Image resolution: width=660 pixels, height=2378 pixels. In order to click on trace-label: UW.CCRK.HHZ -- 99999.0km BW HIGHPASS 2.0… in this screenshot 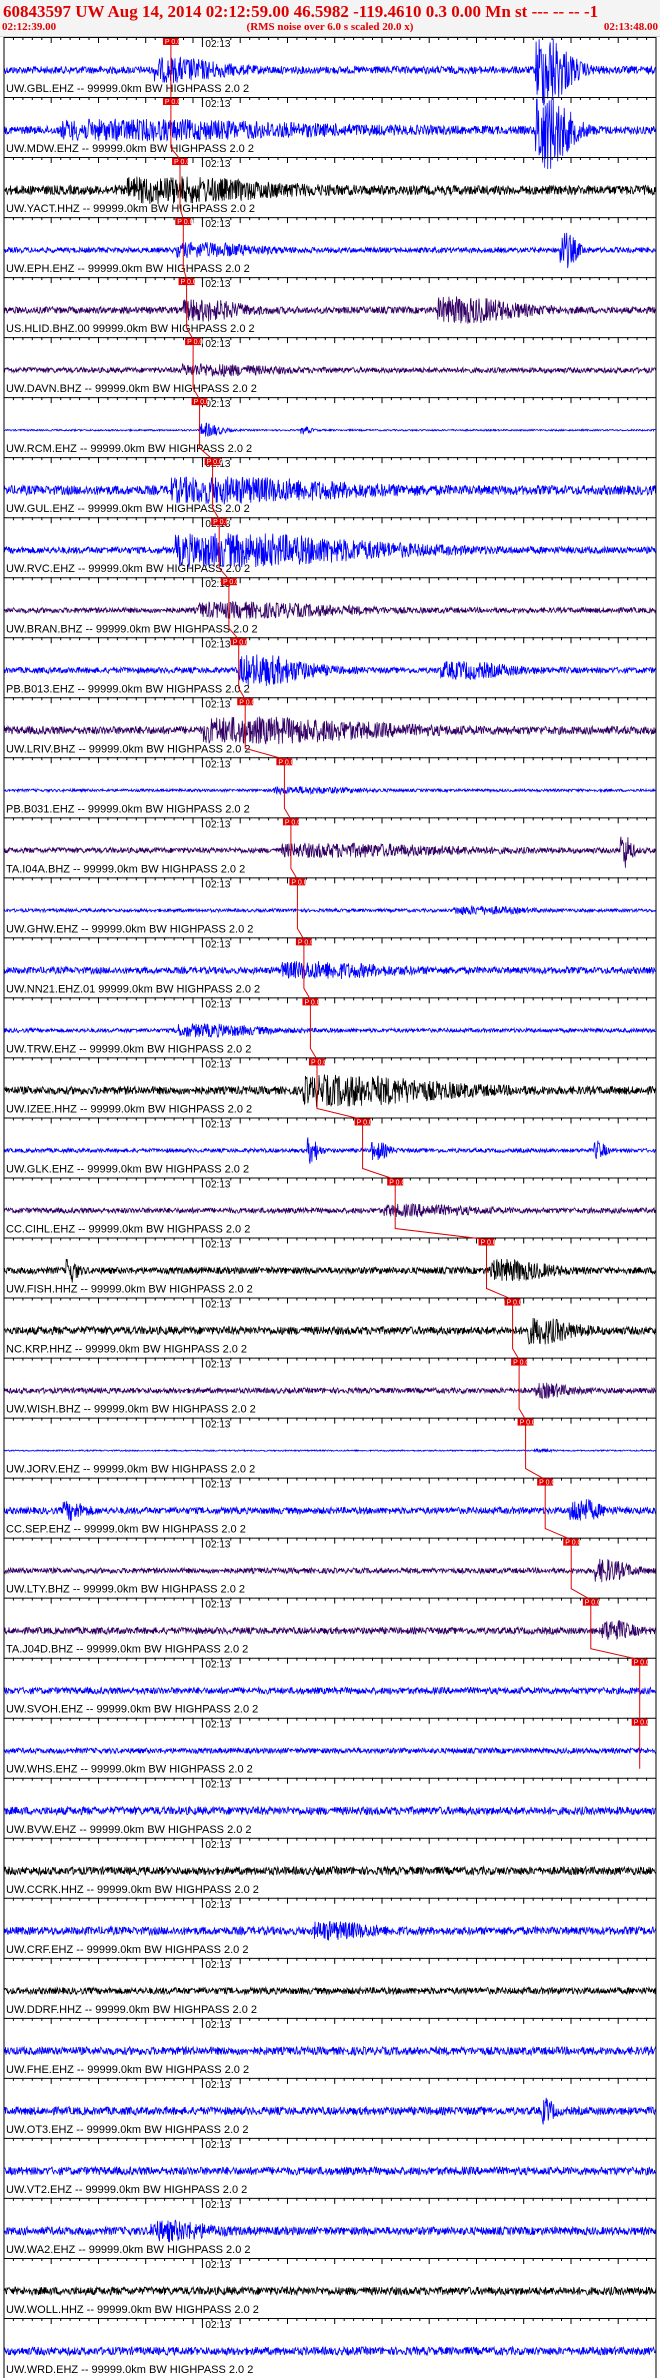, I will do `click(132, 1890)`.